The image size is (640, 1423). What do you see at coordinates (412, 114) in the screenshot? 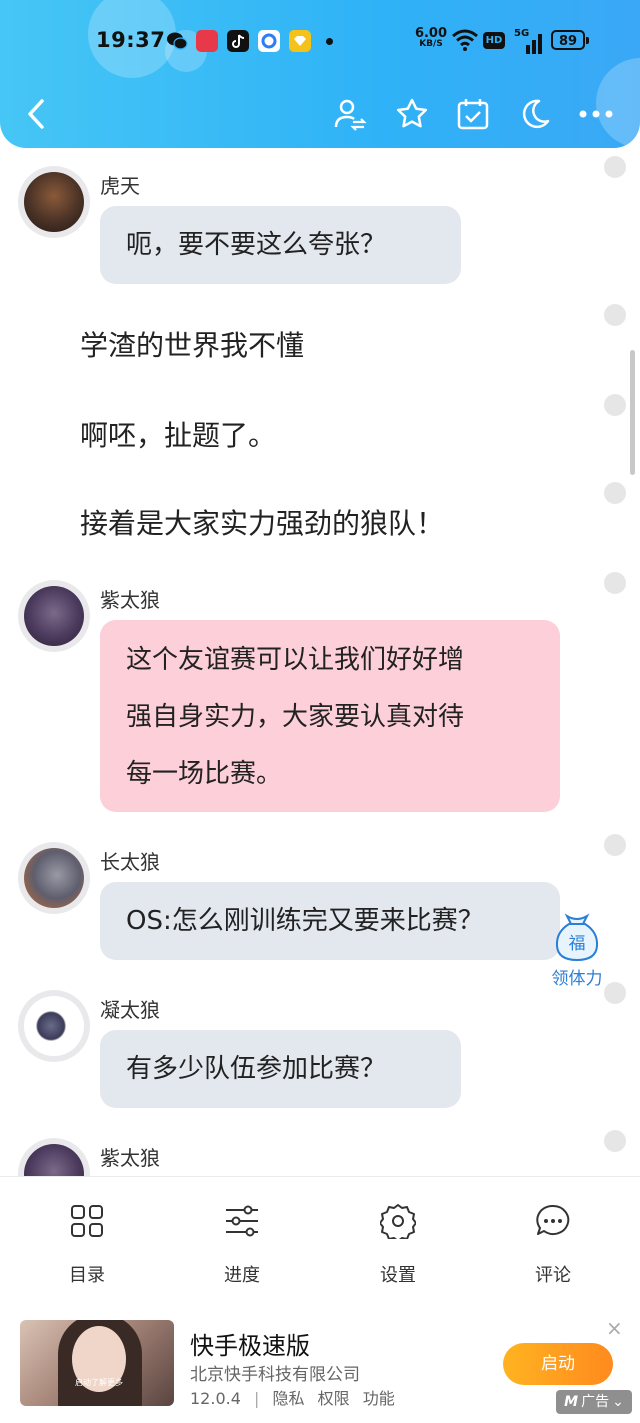
I see `star-icon` at bounding box center [412, 114].